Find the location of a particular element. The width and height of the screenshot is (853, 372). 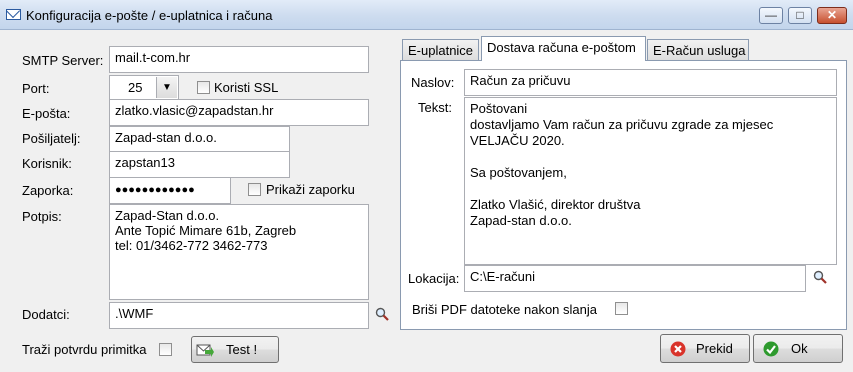

minimize-button: — is located at coordinates (771, 15).